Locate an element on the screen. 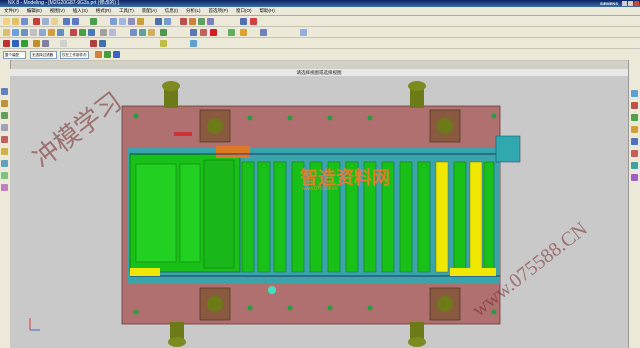  fit-icon is located at coordinates (113, 21).